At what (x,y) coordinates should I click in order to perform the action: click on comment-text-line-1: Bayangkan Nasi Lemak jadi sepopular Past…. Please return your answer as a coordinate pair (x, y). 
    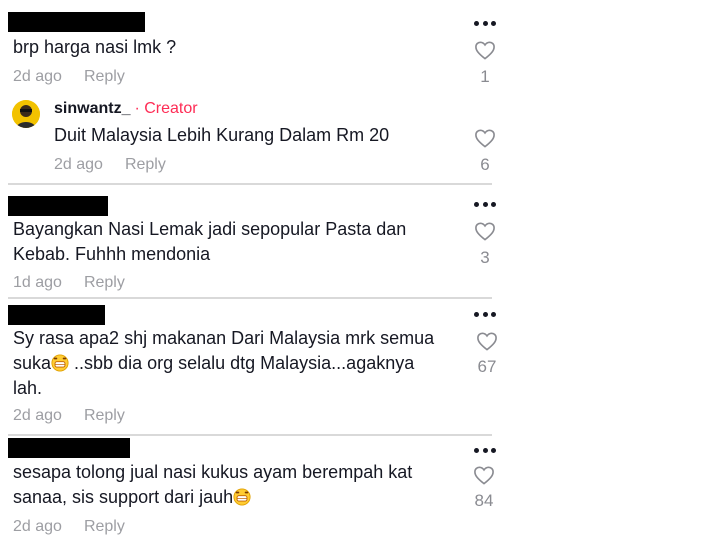
    Looking at the image, I should click on (210, 229).